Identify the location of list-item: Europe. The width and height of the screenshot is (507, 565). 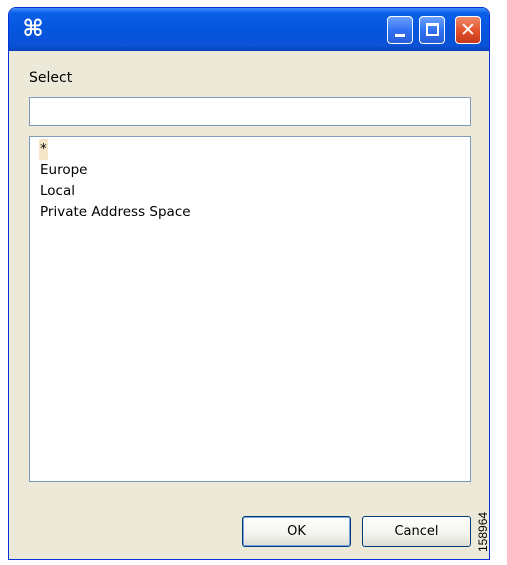
(63, 170).